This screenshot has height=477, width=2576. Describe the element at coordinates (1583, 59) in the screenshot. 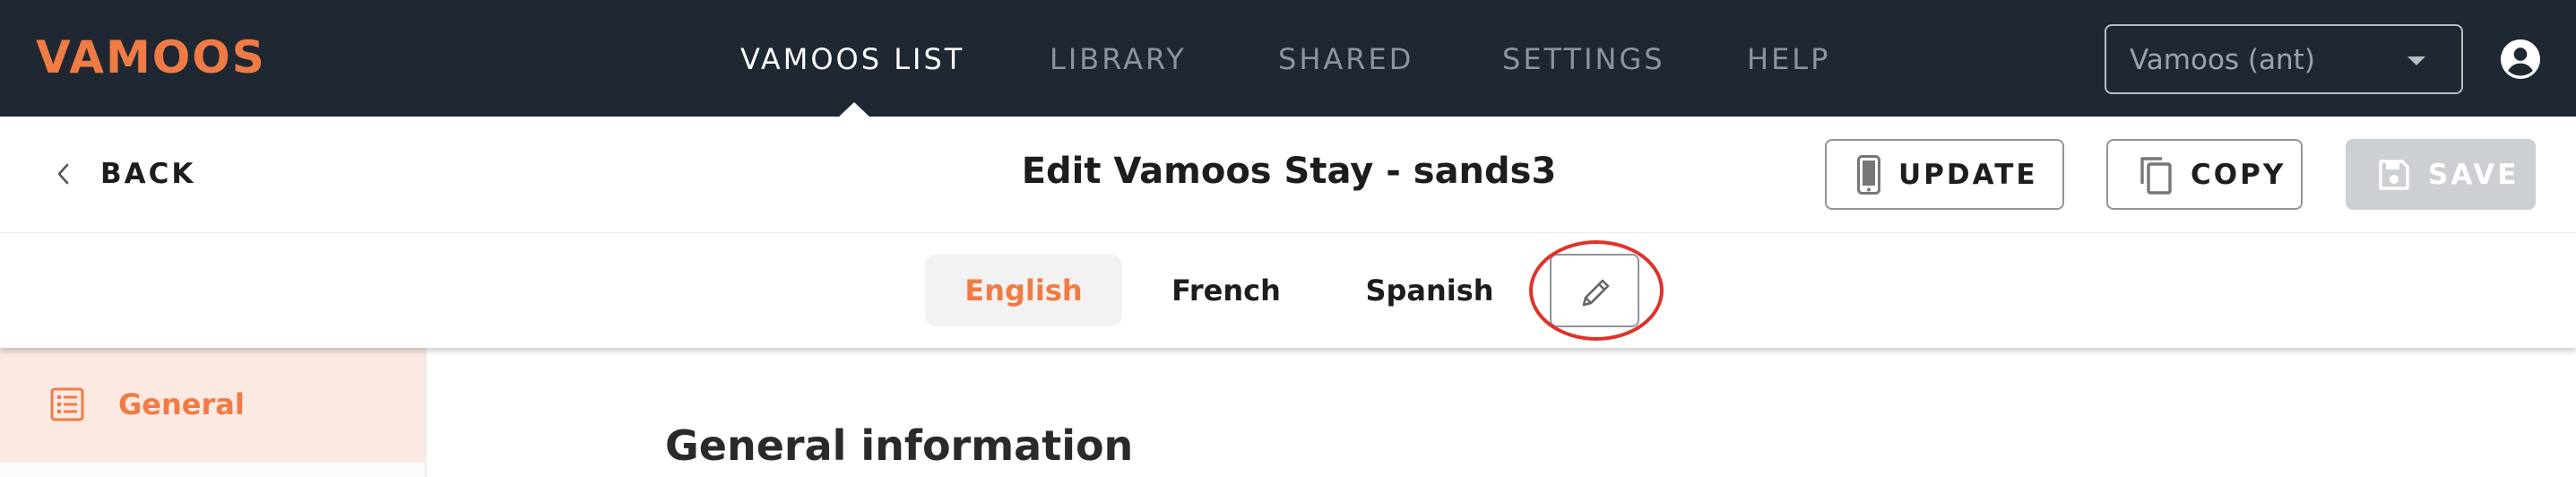

I see `nav-item-settings: SETTINGS` at that location.